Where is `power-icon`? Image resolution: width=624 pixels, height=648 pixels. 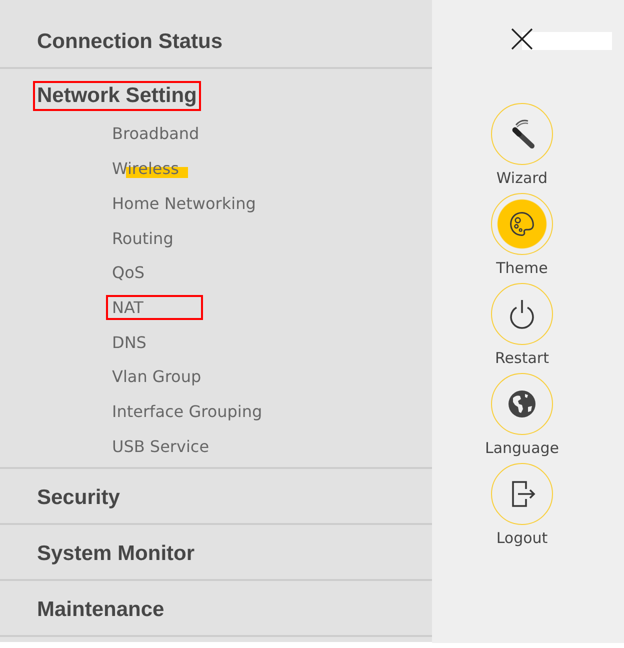
power-icon is located at coordinates (522, 314).